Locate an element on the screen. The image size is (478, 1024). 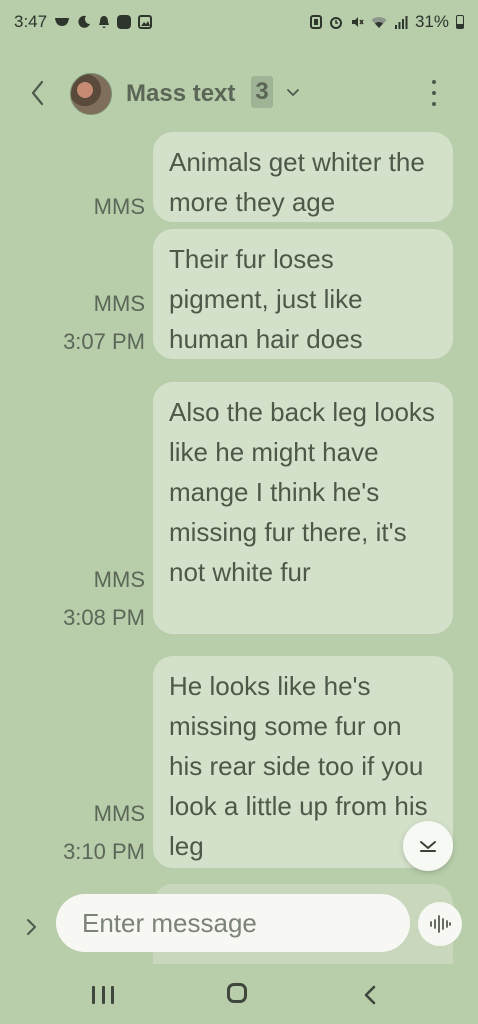
alarm-icon is located at coordinates (336, 22).